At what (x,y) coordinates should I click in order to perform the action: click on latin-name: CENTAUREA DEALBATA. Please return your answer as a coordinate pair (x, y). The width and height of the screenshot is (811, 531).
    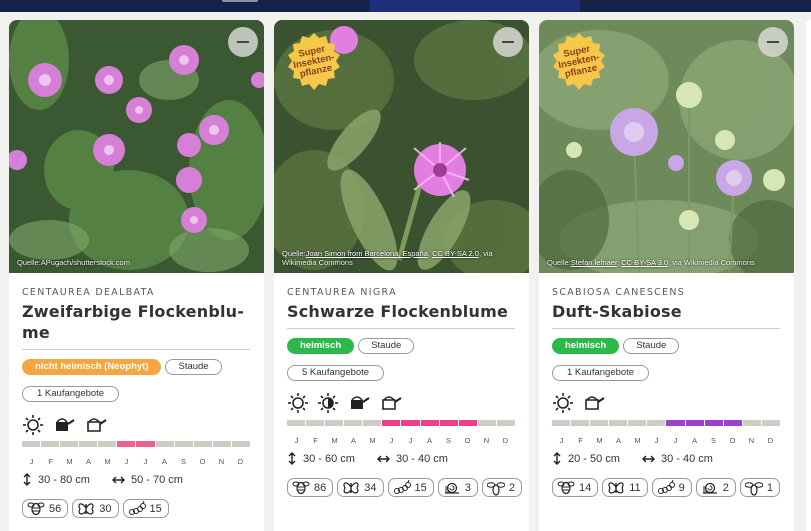
    Looking at the image, I should click on (88, 292).